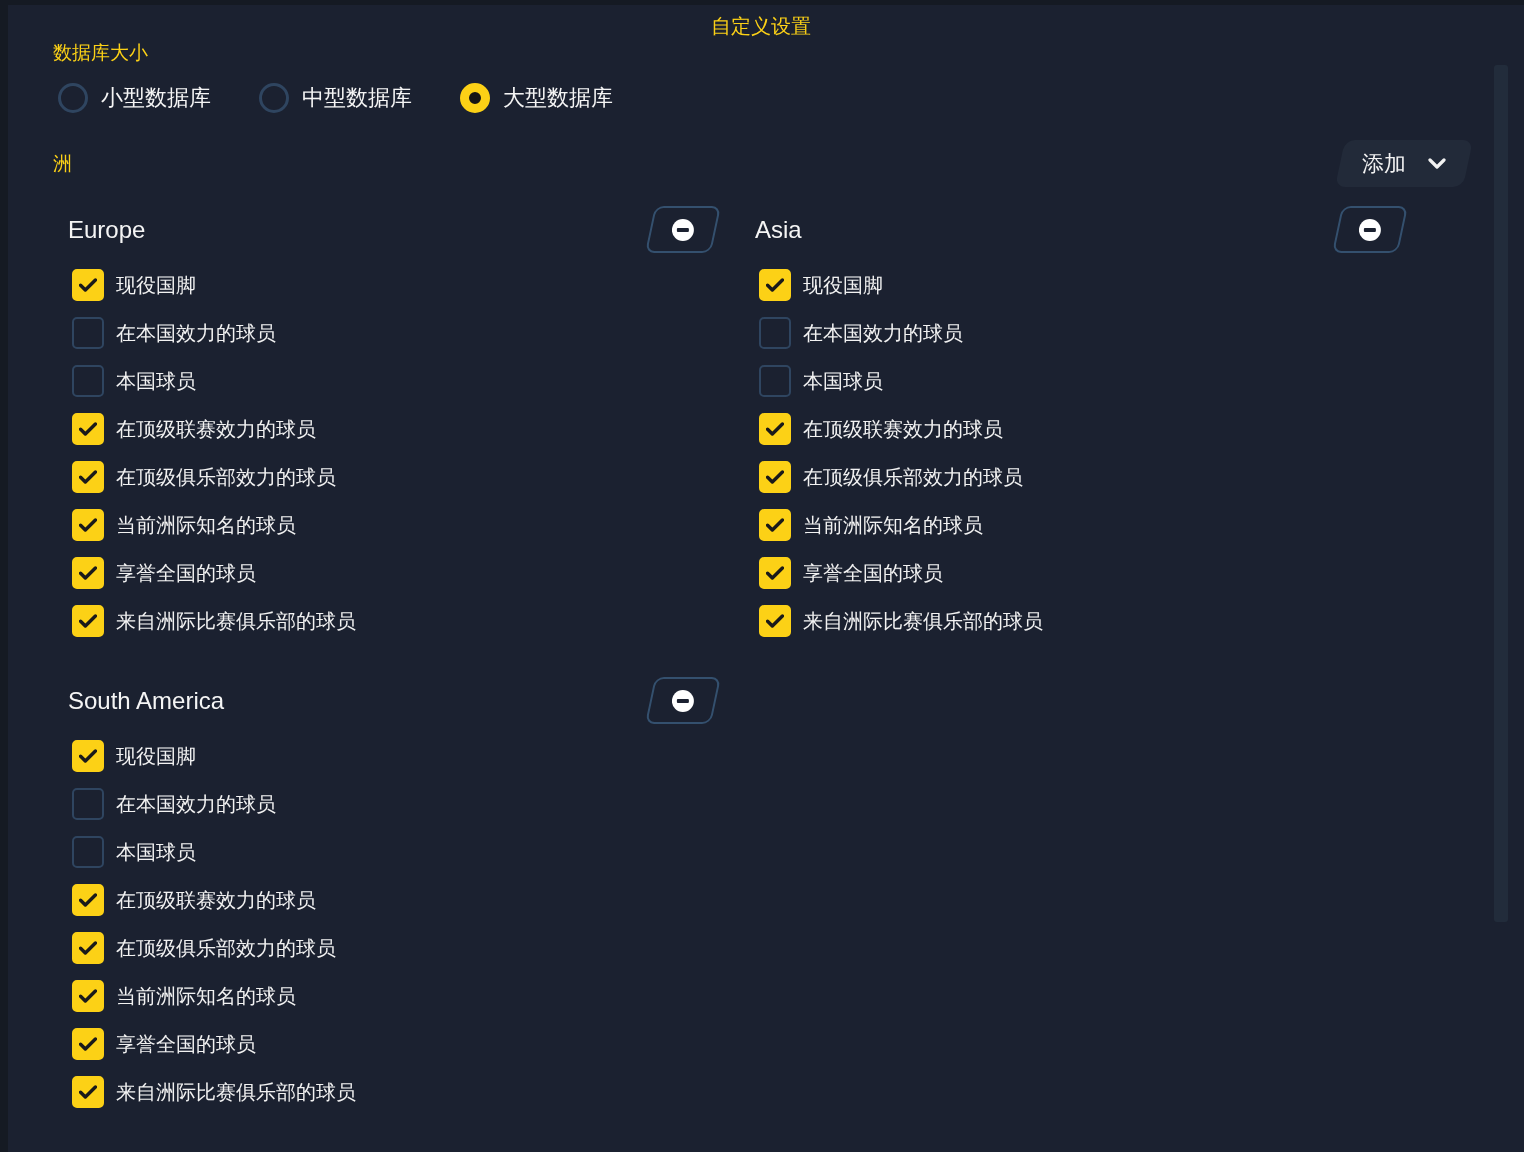 The height and width of the screenshot is (1152, 1524). Describe the element at coordinates (156, 98) in the screenshot. I see `radio-label: 小型数据库` at that location.